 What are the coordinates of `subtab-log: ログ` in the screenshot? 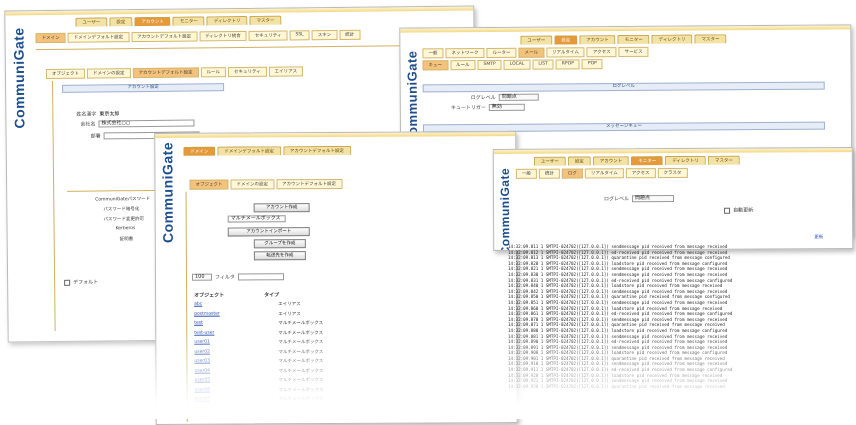 It's located at (572, 173).